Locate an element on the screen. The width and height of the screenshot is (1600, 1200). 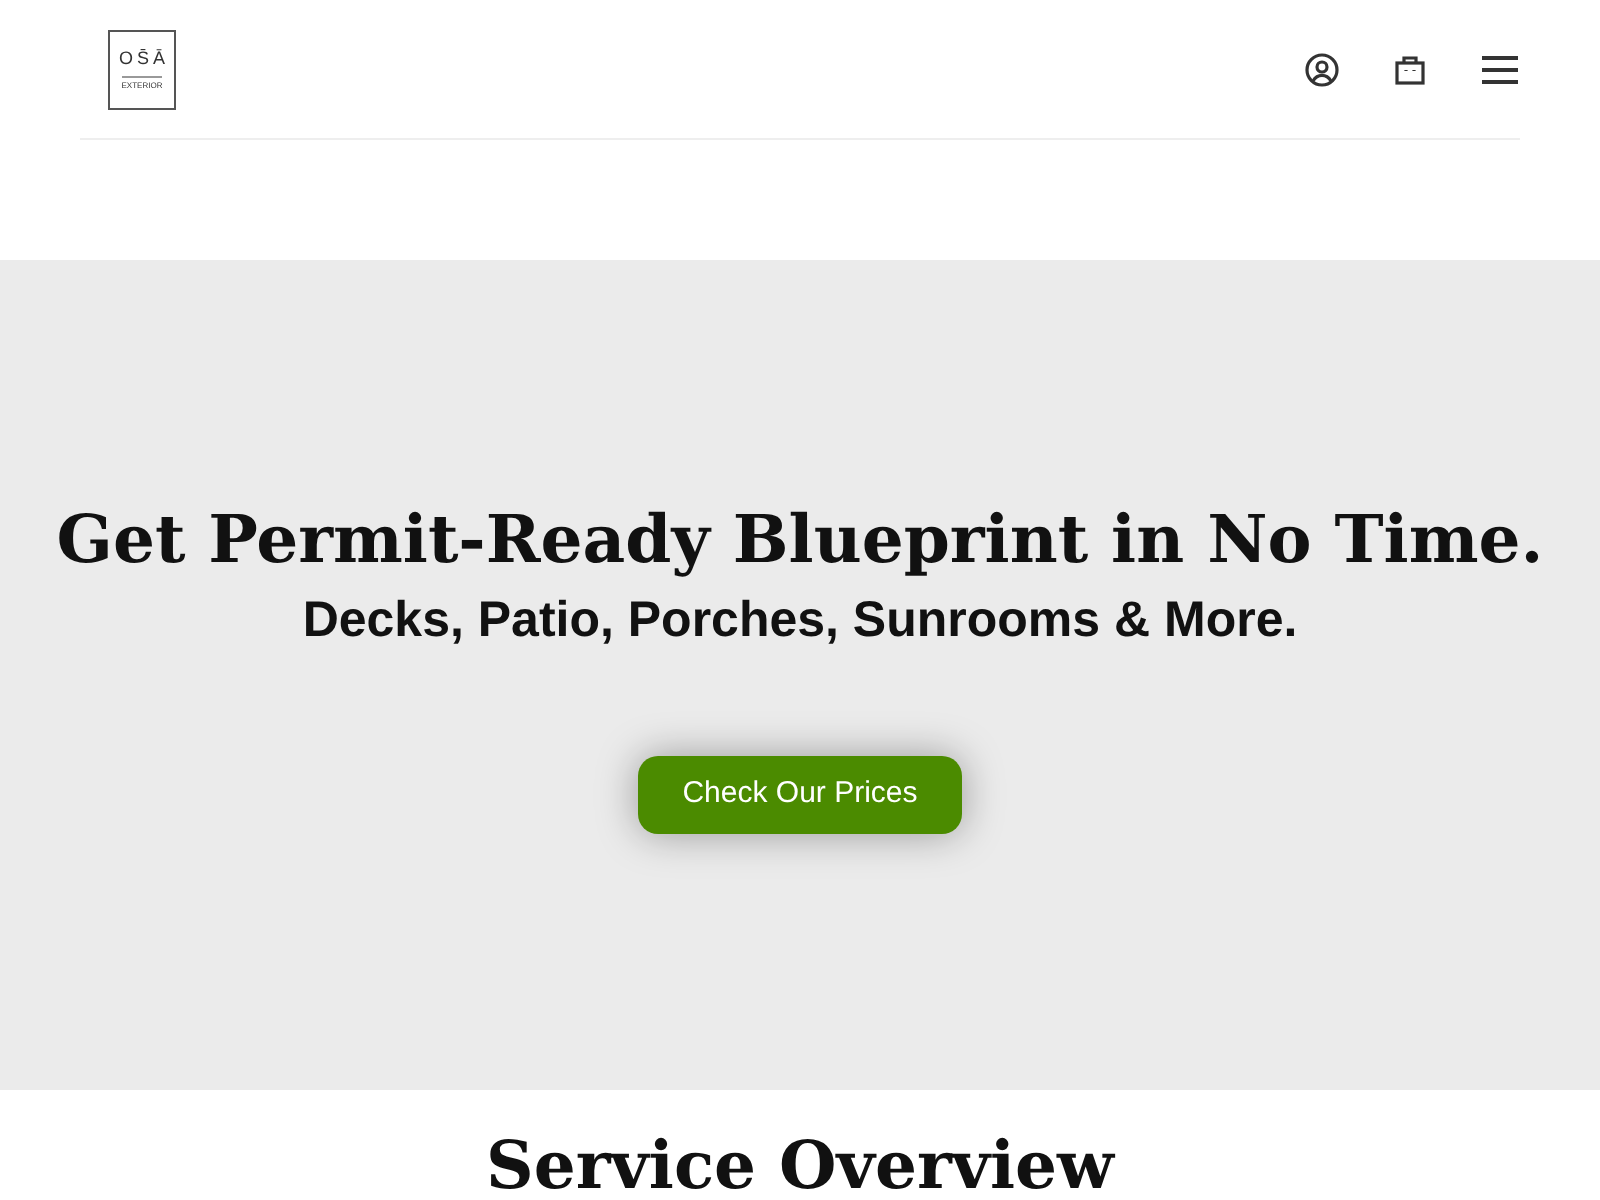
hero-title: Get Permit-Ready Blueprint in No Time. is located at coordinates (800, 540).